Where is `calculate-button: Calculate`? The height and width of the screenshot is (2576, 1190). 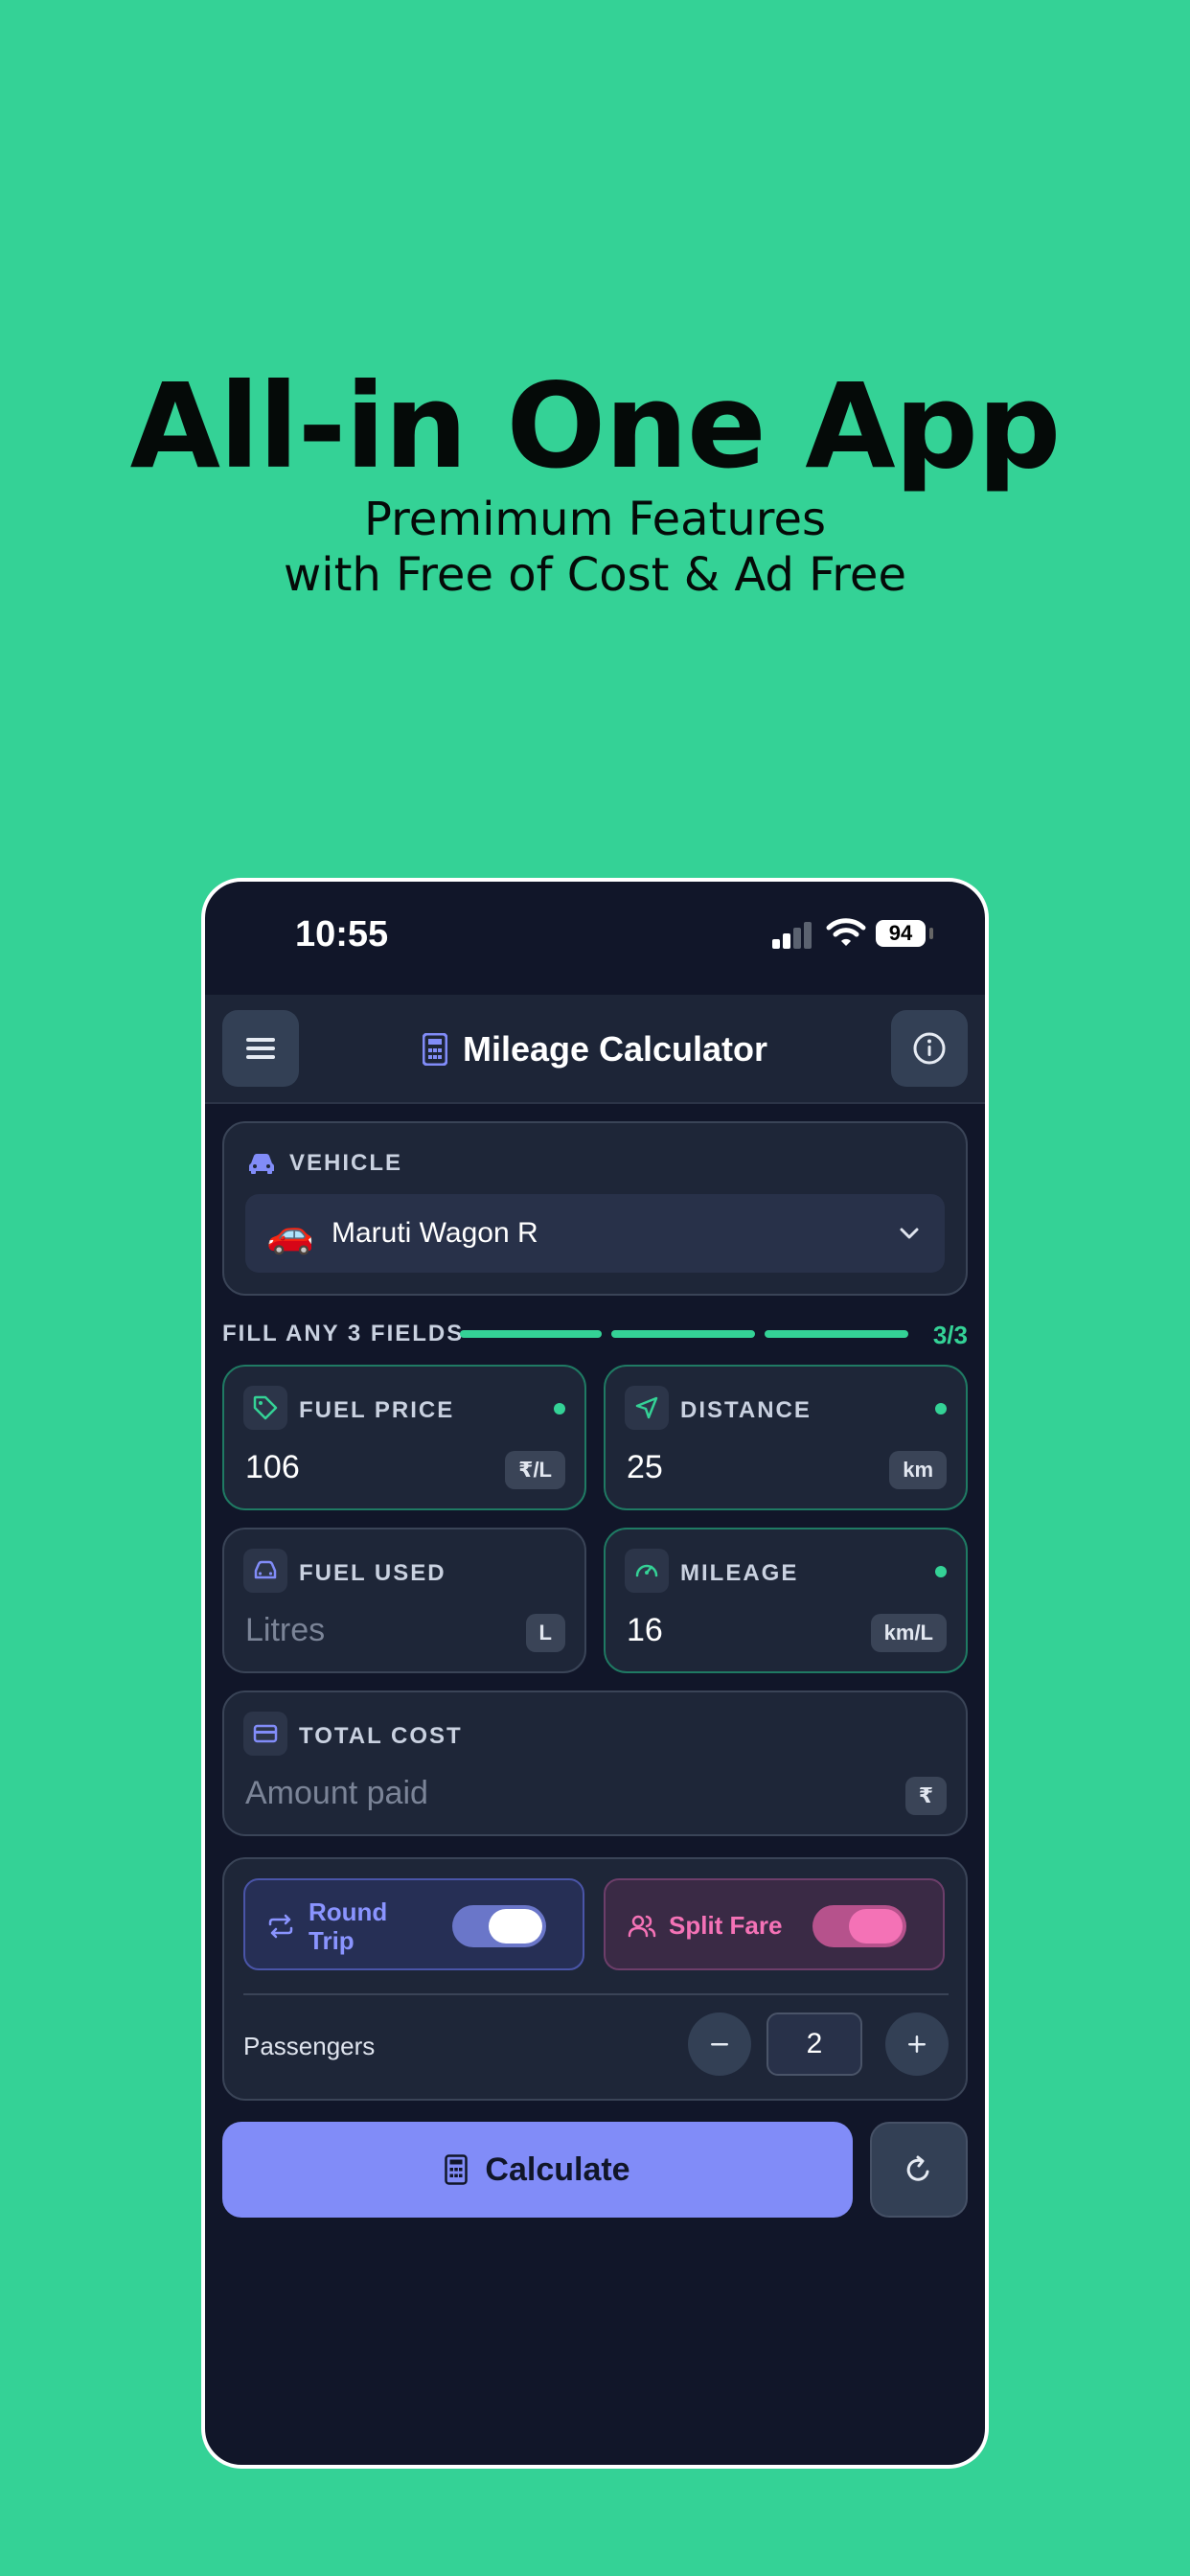
calculate-button: Calculate is located at coordinates (538, 2170).